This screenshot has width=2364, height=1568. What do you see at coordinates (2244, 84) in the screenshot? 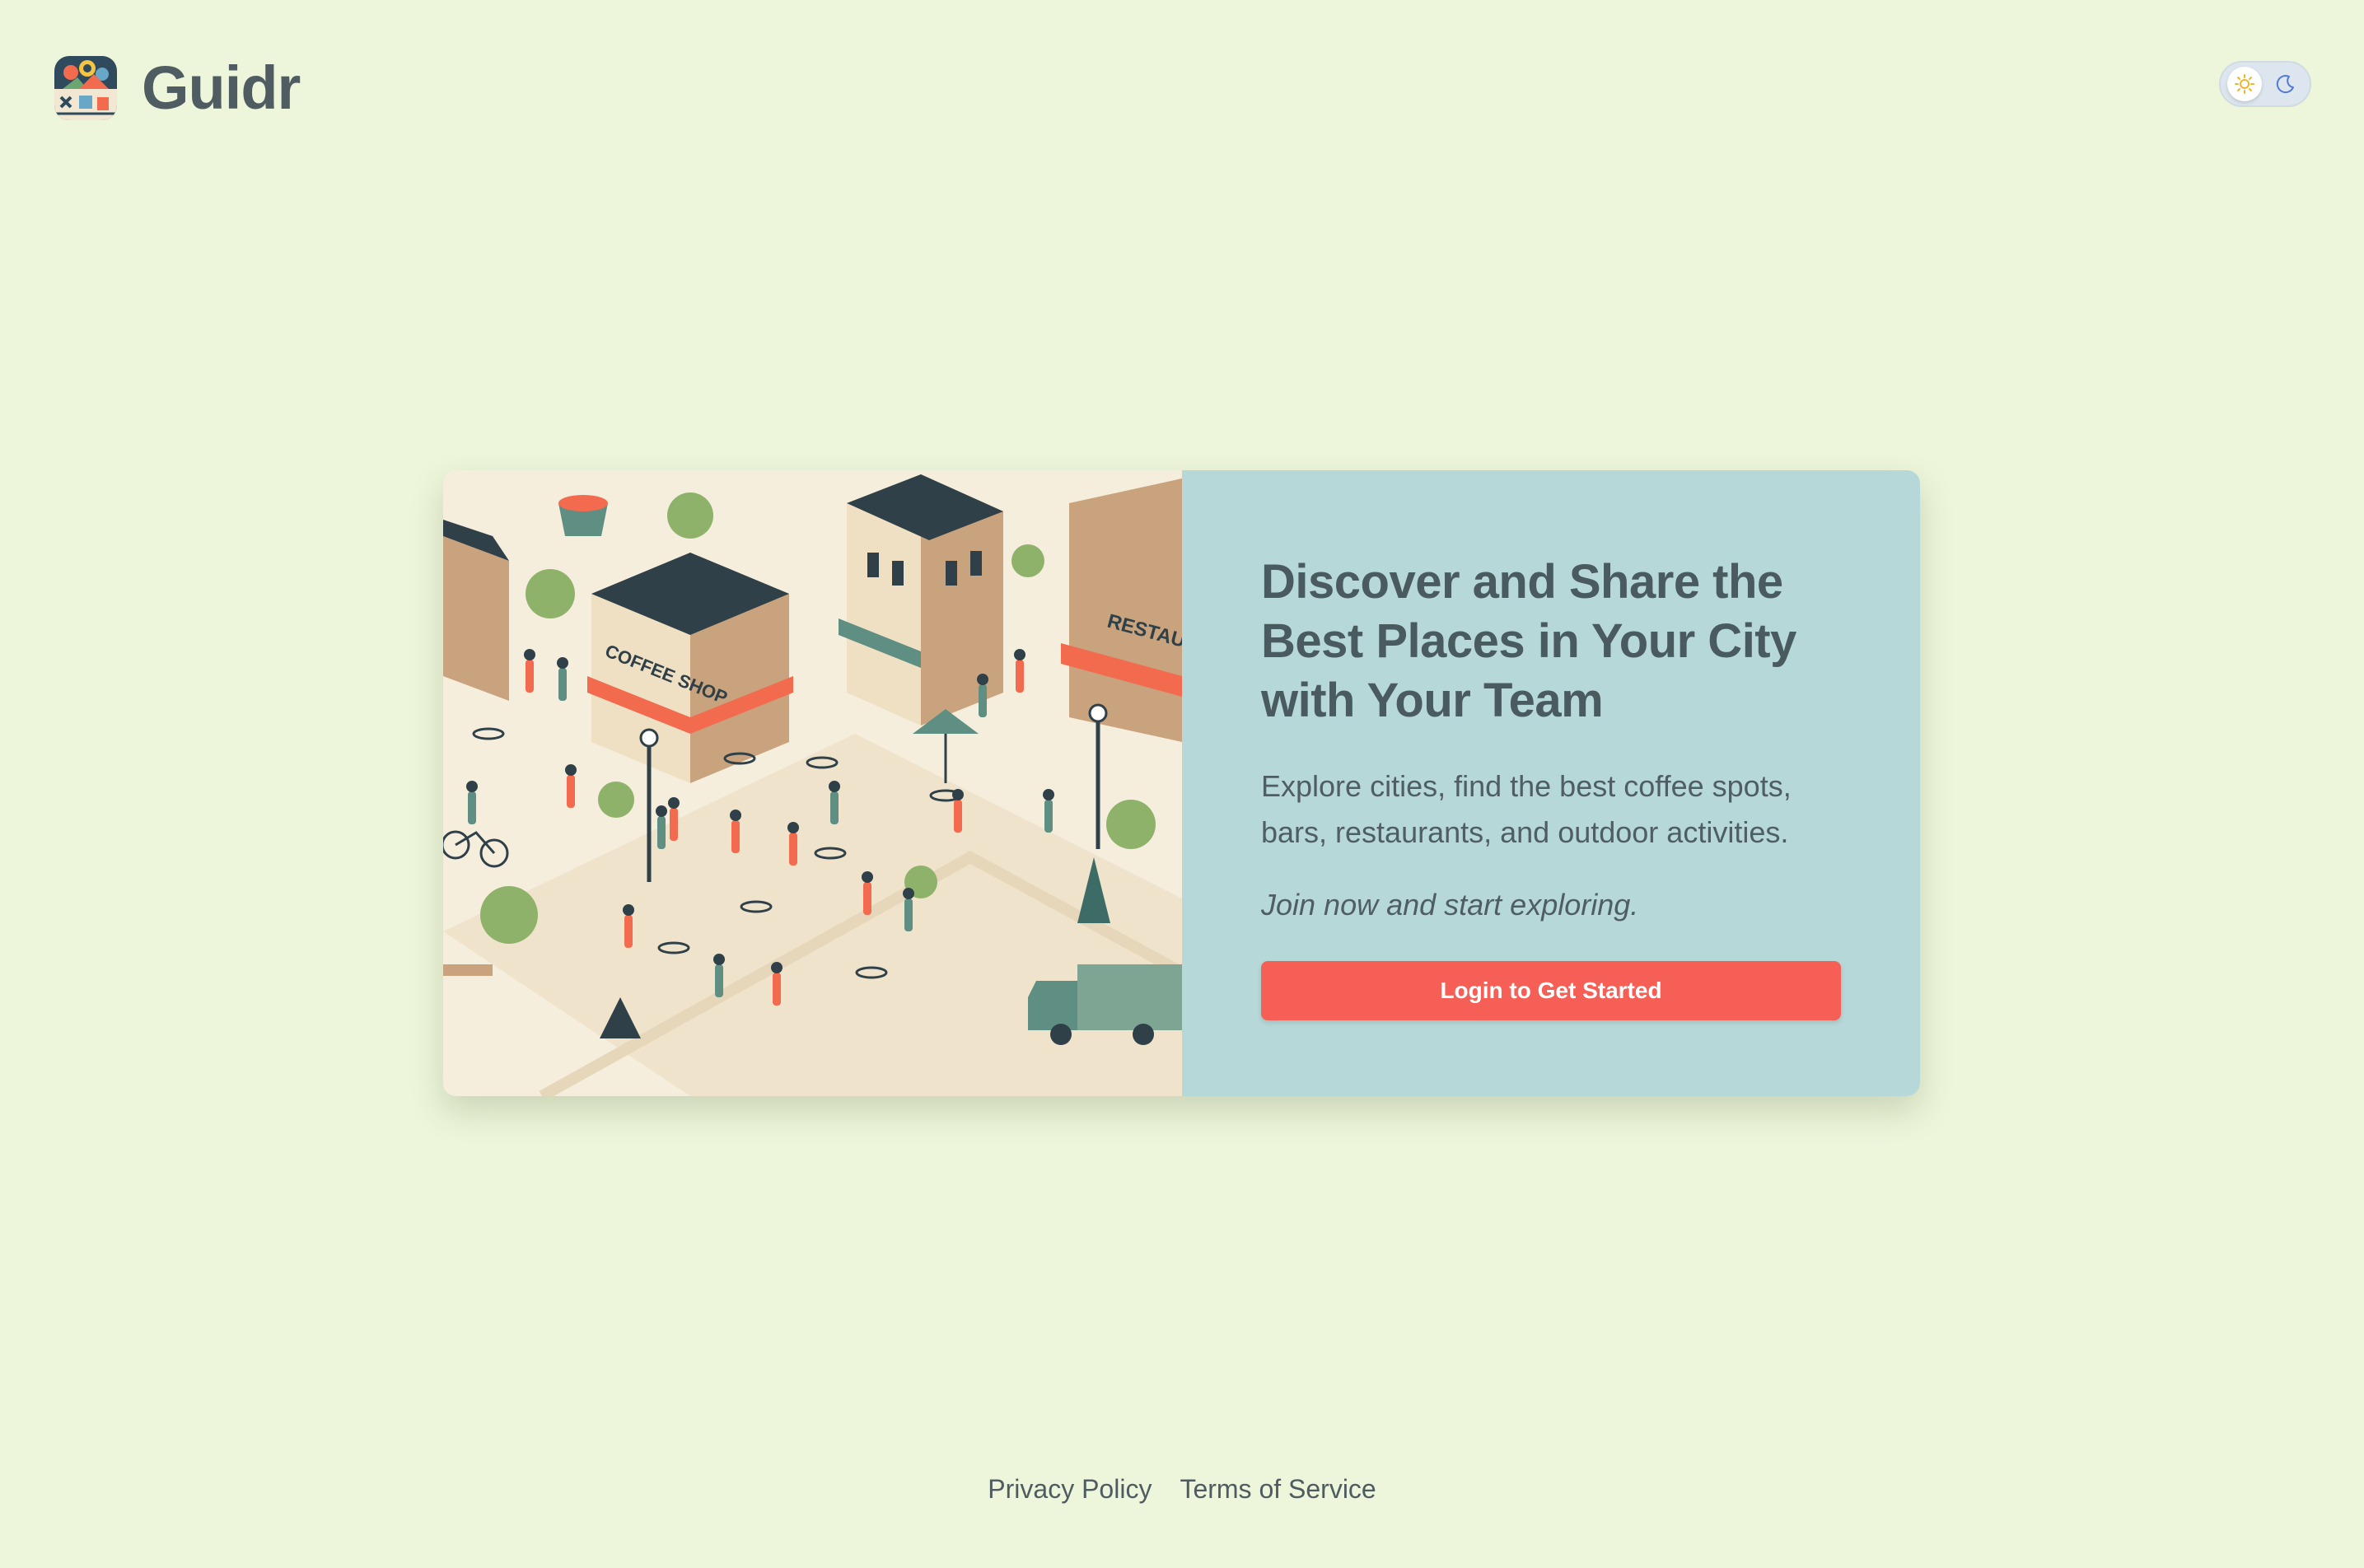
I see `sun-icon` at bounding box center [2244, 84].